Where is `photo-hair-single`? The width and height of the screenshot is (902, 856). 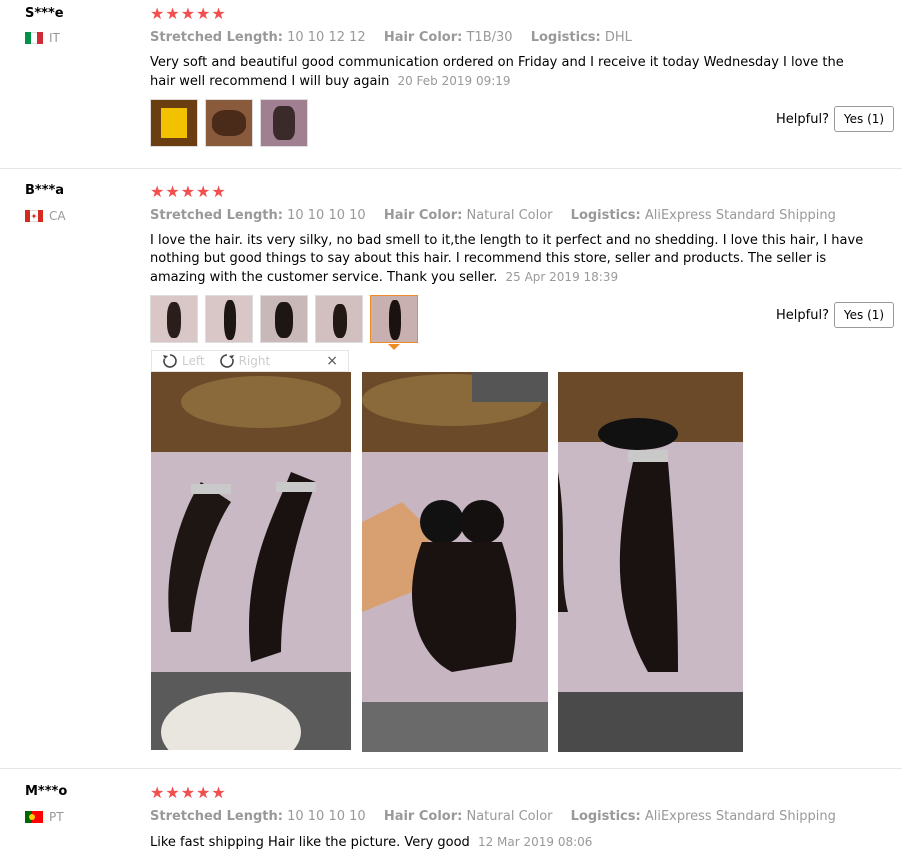
photo-hair-single is located at coordinates (650, 562).